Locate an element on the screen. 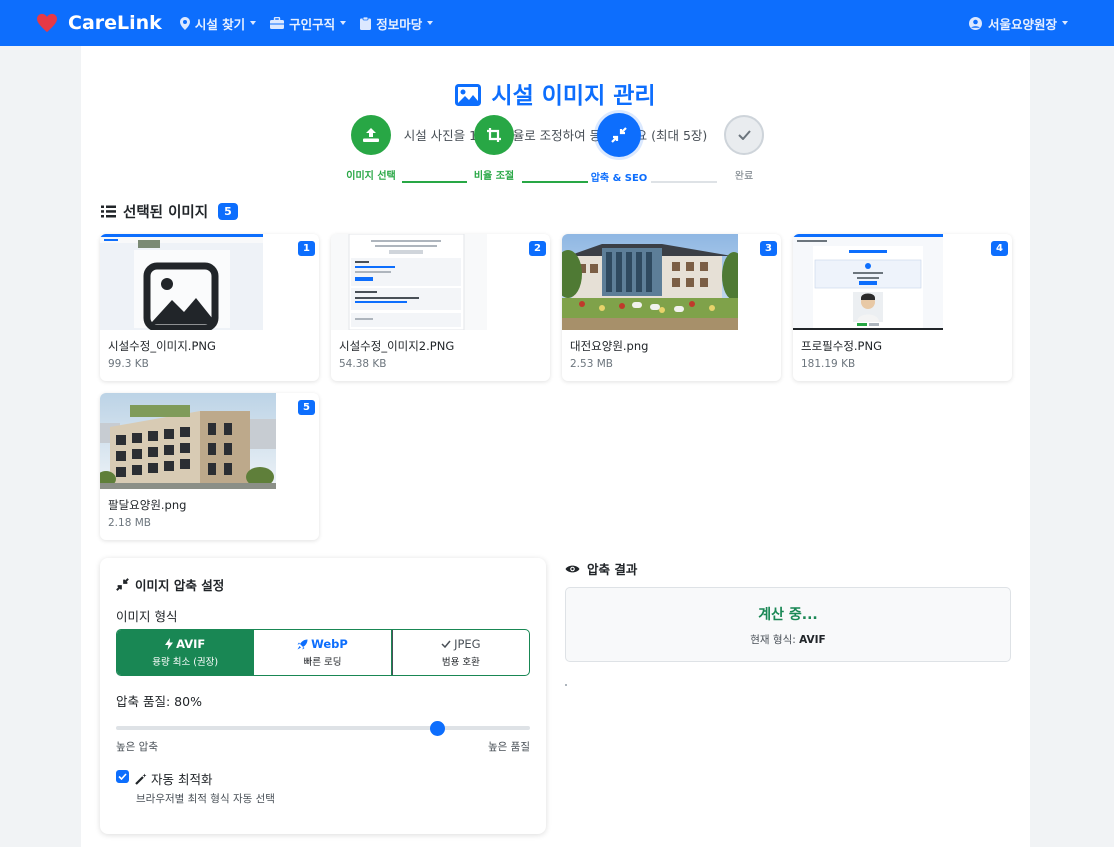  building-photo is located at coordinates (650, 282).